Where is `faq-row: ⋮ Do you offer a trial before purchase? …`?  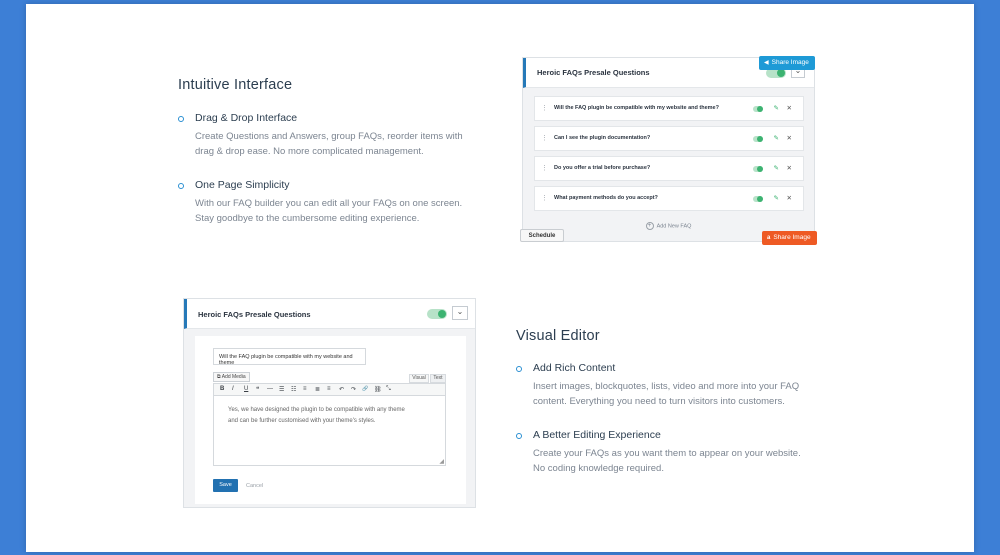
faq-row: ⋮ Do you offer a trial before purchase? … is located at coordinates (669, 168).